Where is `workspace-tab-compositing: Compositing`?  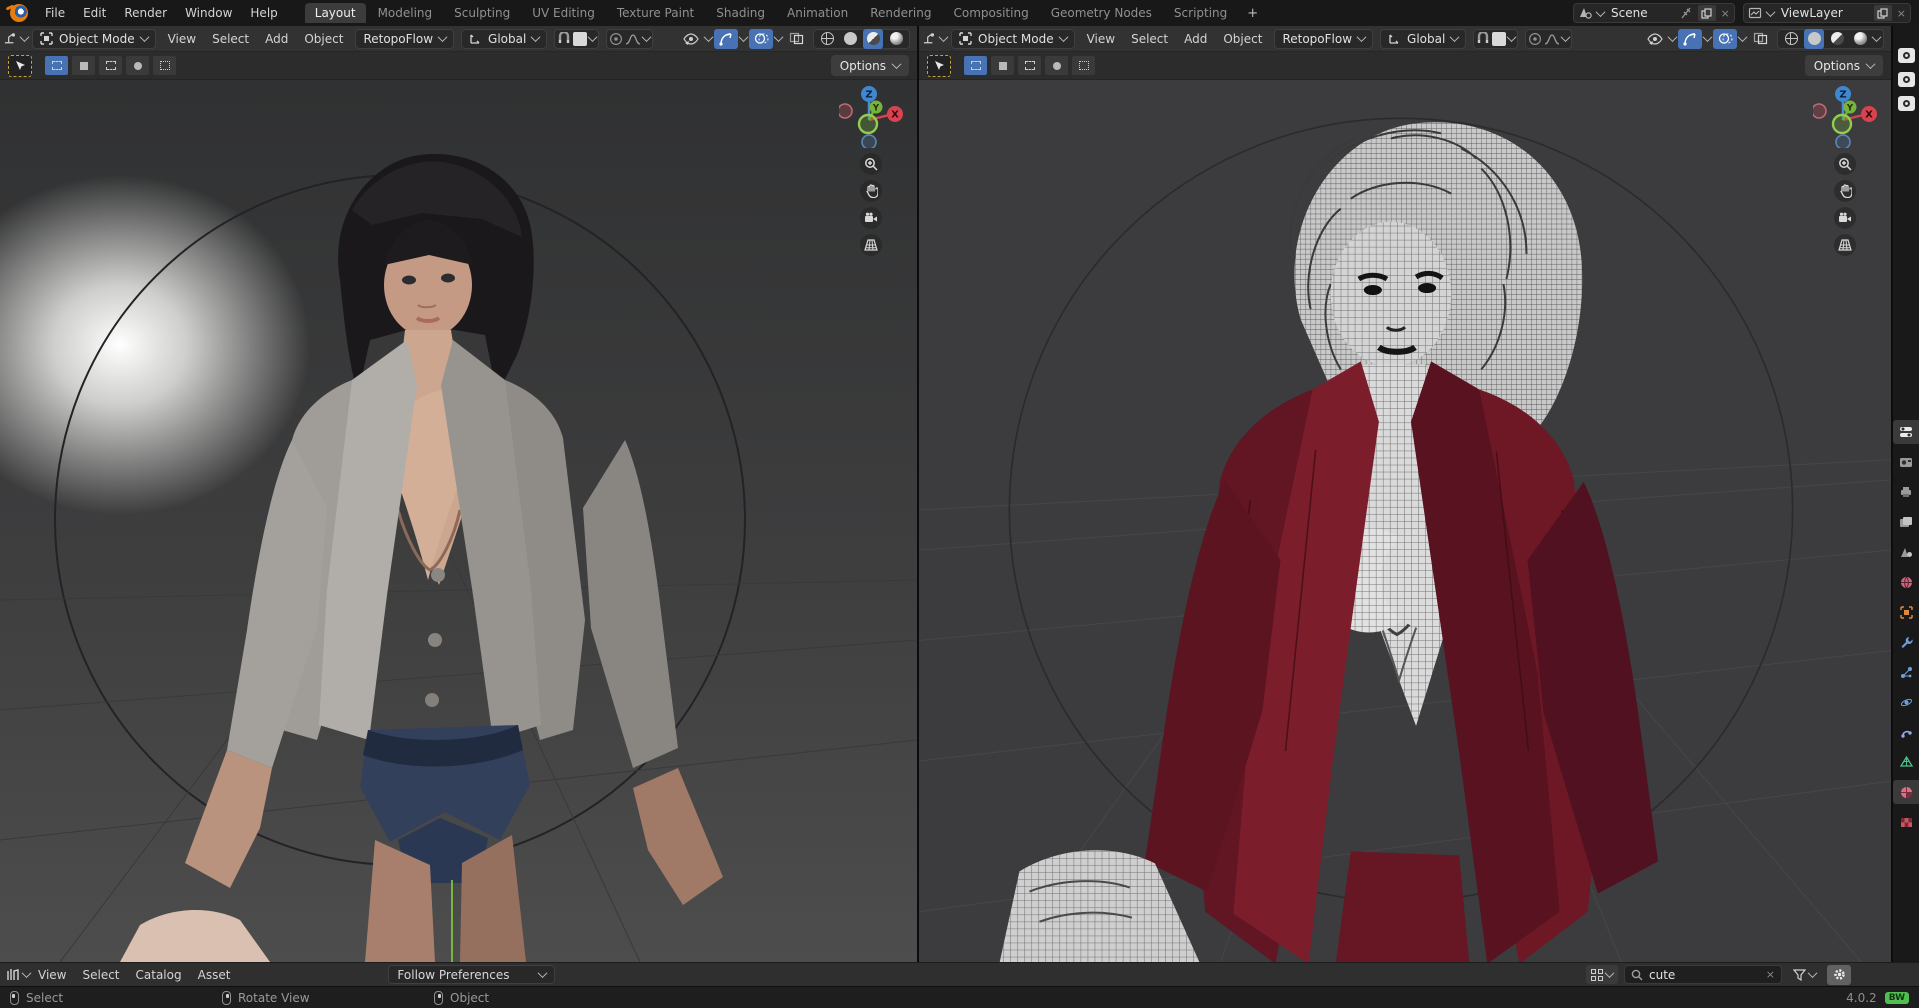
workspace-tab-compositing: Compositing is located at coordinates (990, 13).